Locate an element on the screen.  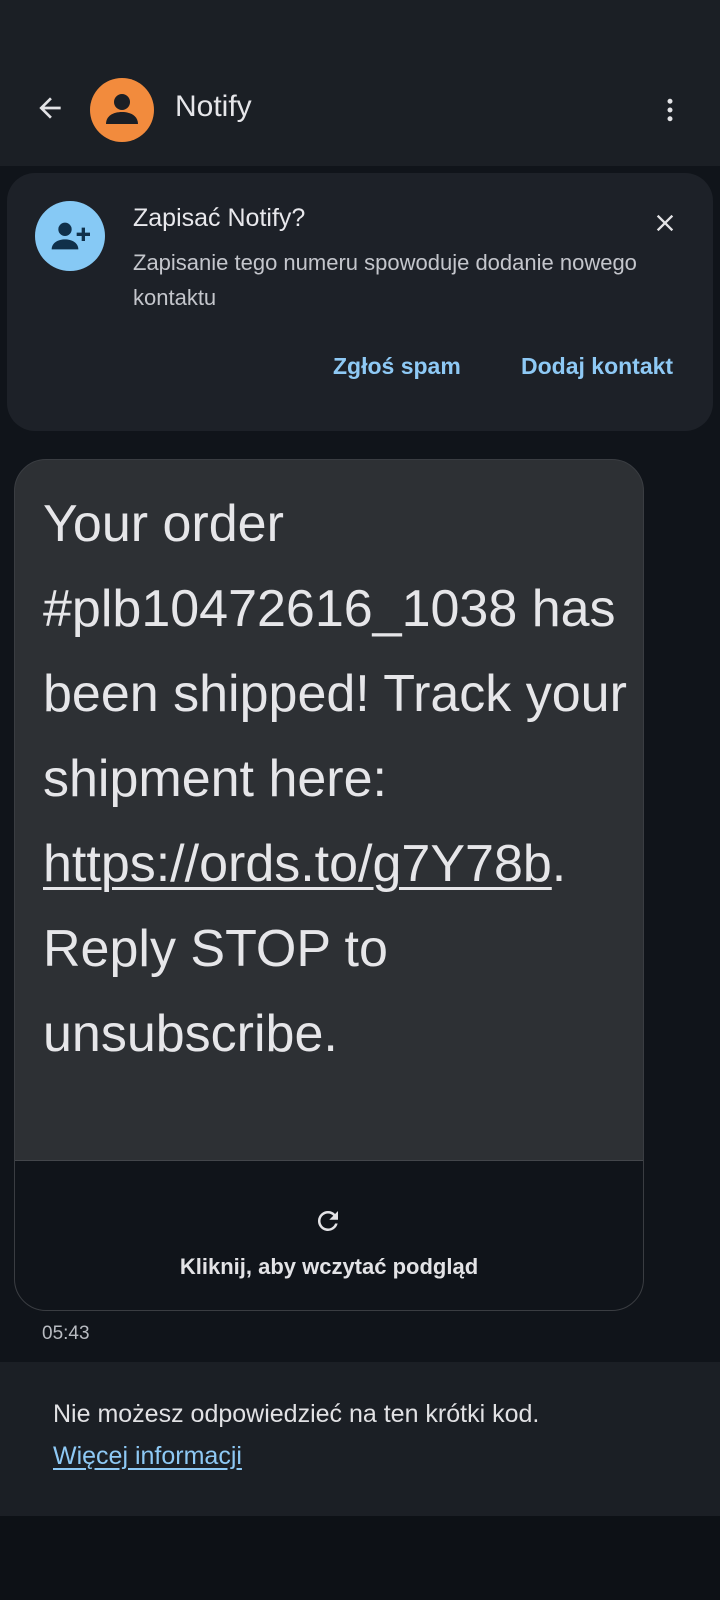
add-contact-avatar is located at coordinates (70, 236).